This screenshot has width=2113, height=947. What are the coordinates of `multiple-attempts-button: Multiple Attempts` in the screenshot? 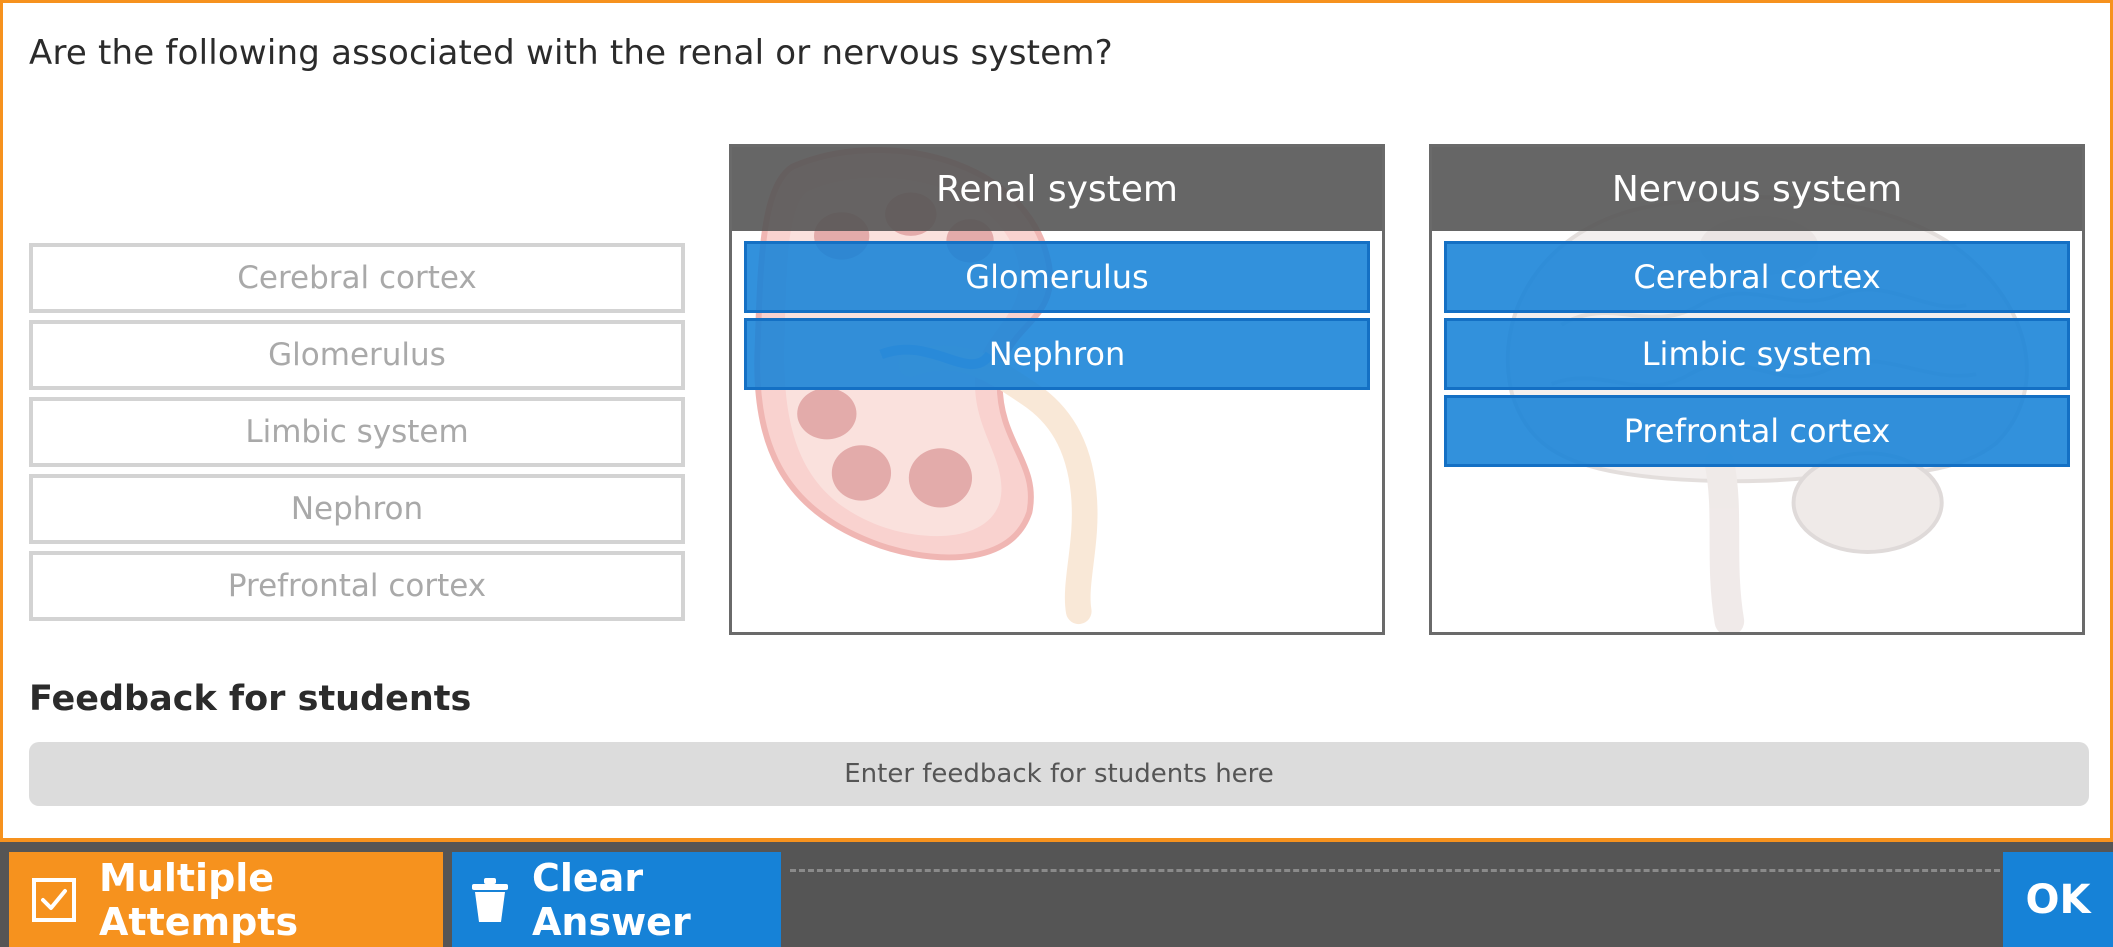 It's located at (226, 899).